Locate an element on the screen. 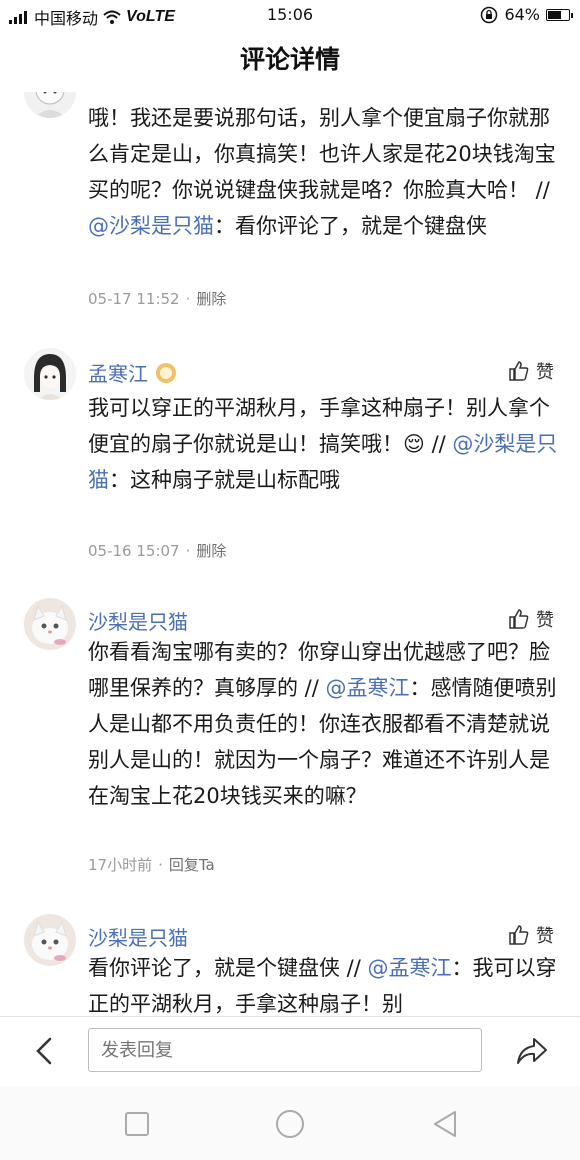 Image resolution: width=580 pixels, height=1160 pixels. reply-bar is located at coordinates (290, 1051).